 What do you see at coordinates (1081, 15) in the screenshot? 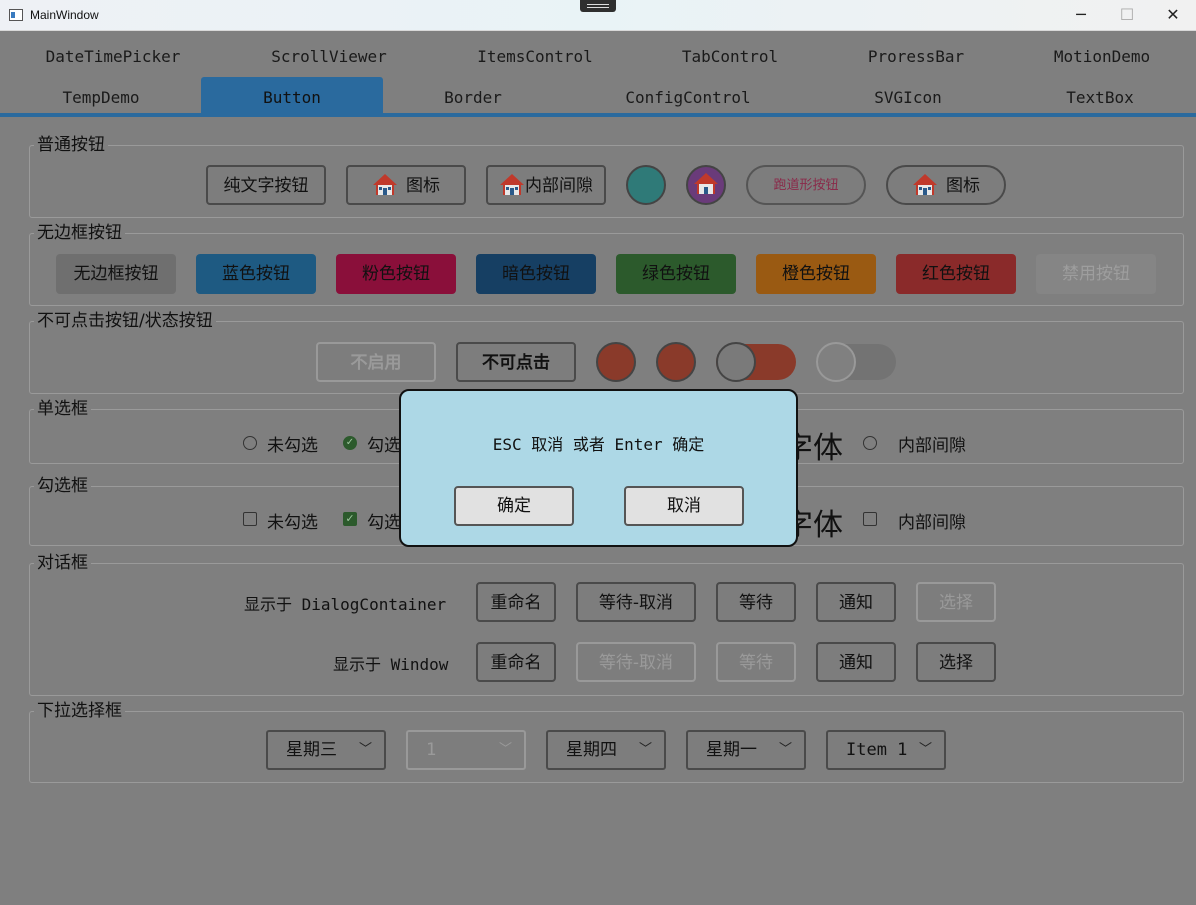
I see `minimize-button: ─` at bounding box center [1081, 15].